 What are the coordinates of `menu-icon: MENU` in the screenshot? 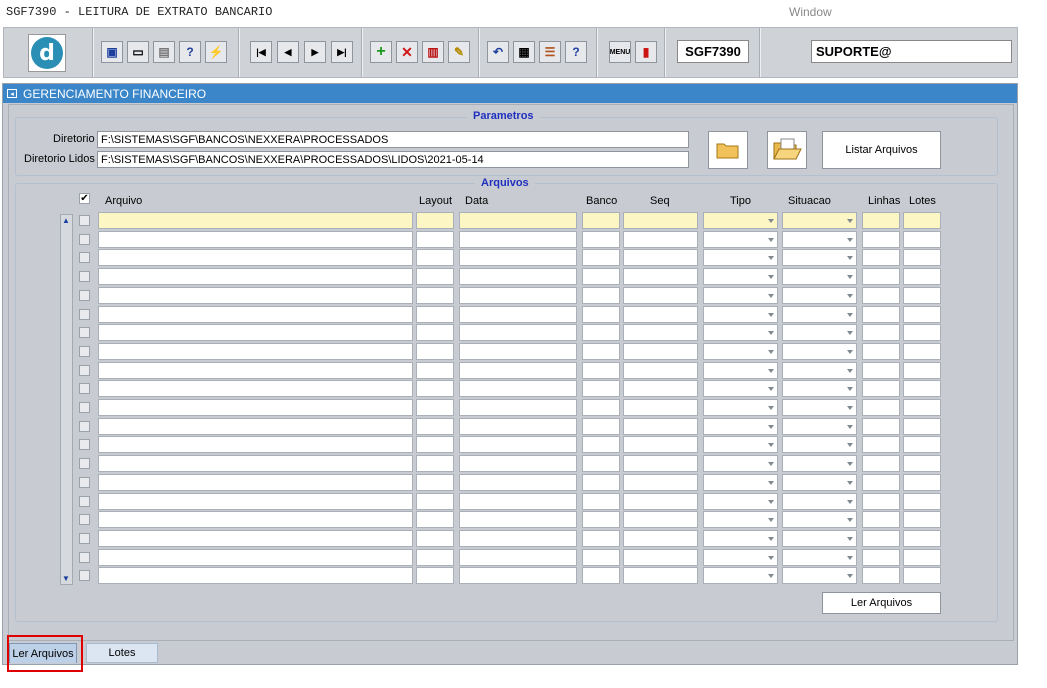 It's located at (620, 52).